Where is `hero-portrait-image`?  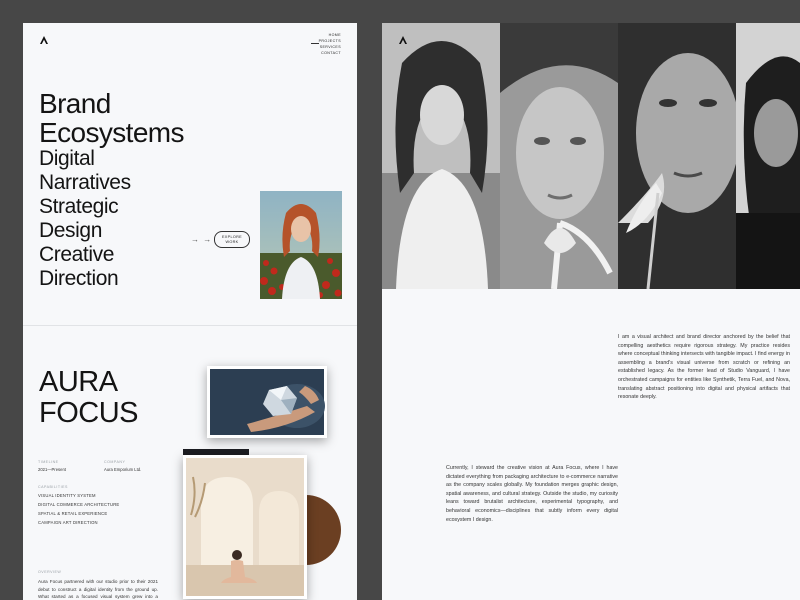 hero-portrait-image is located at coordinates (301, 245).